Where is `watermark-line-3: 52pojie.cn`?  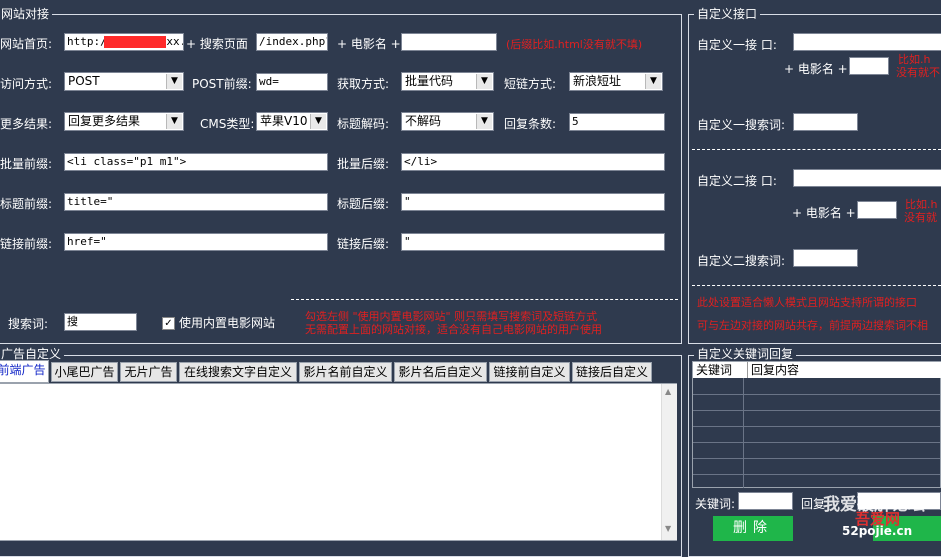
watermark-line-3: 52pojie.cn is located at coordinates (877, 531).